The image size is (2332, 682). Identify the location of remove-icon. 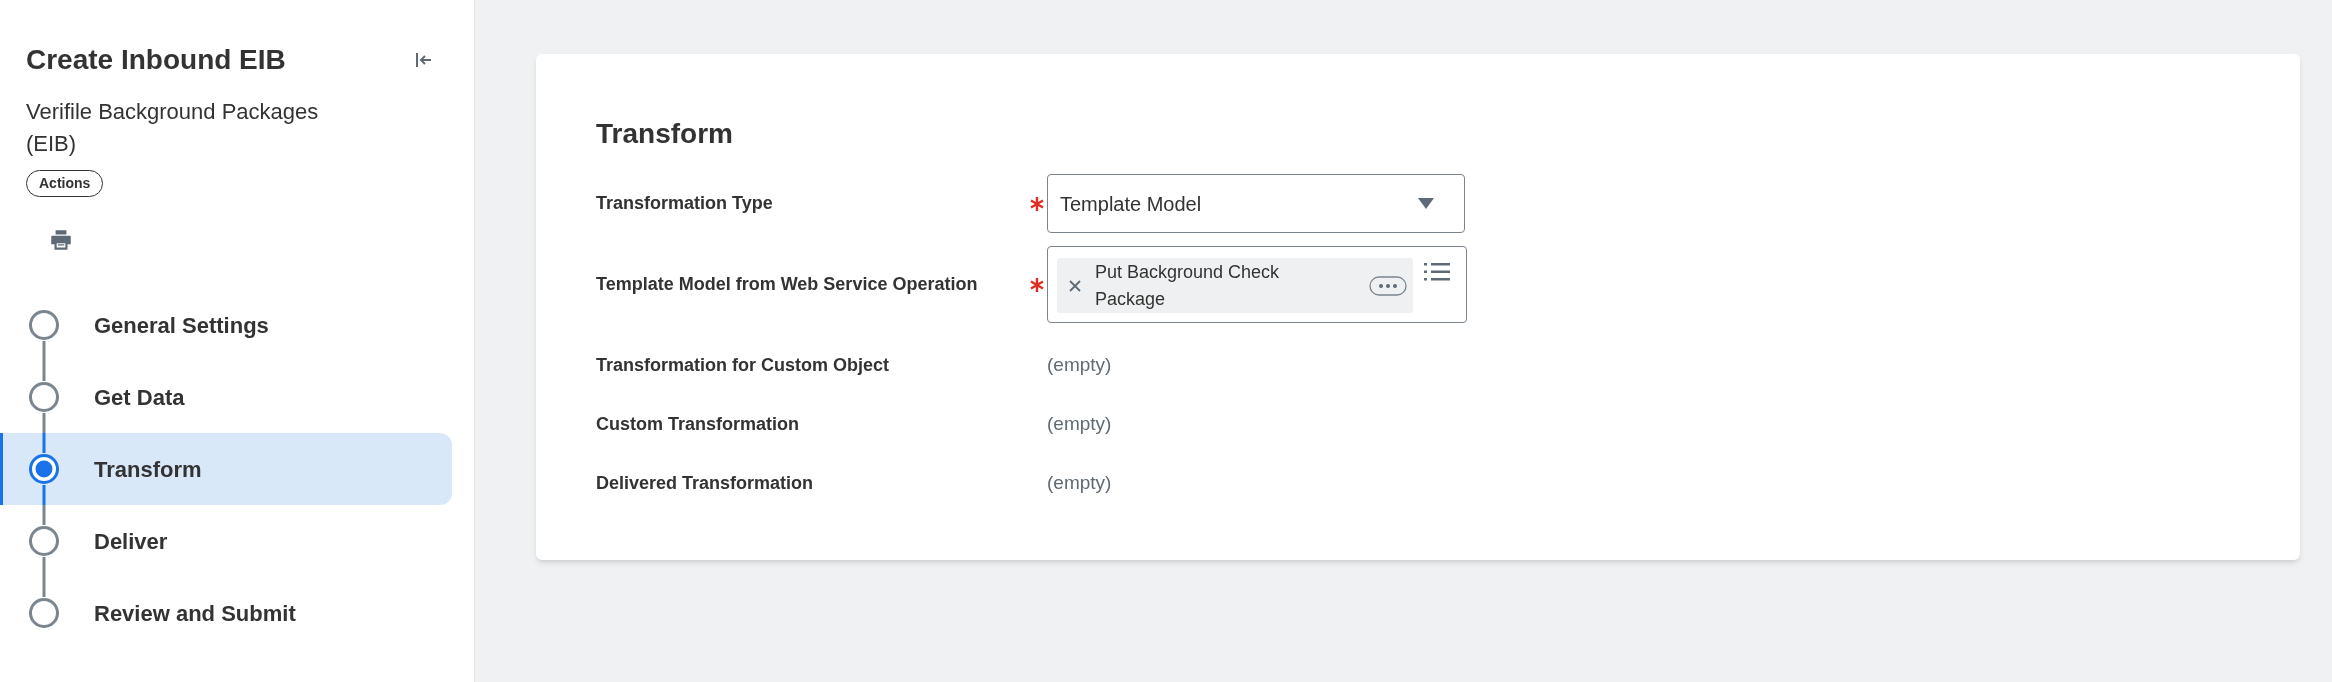
(1075, 285).